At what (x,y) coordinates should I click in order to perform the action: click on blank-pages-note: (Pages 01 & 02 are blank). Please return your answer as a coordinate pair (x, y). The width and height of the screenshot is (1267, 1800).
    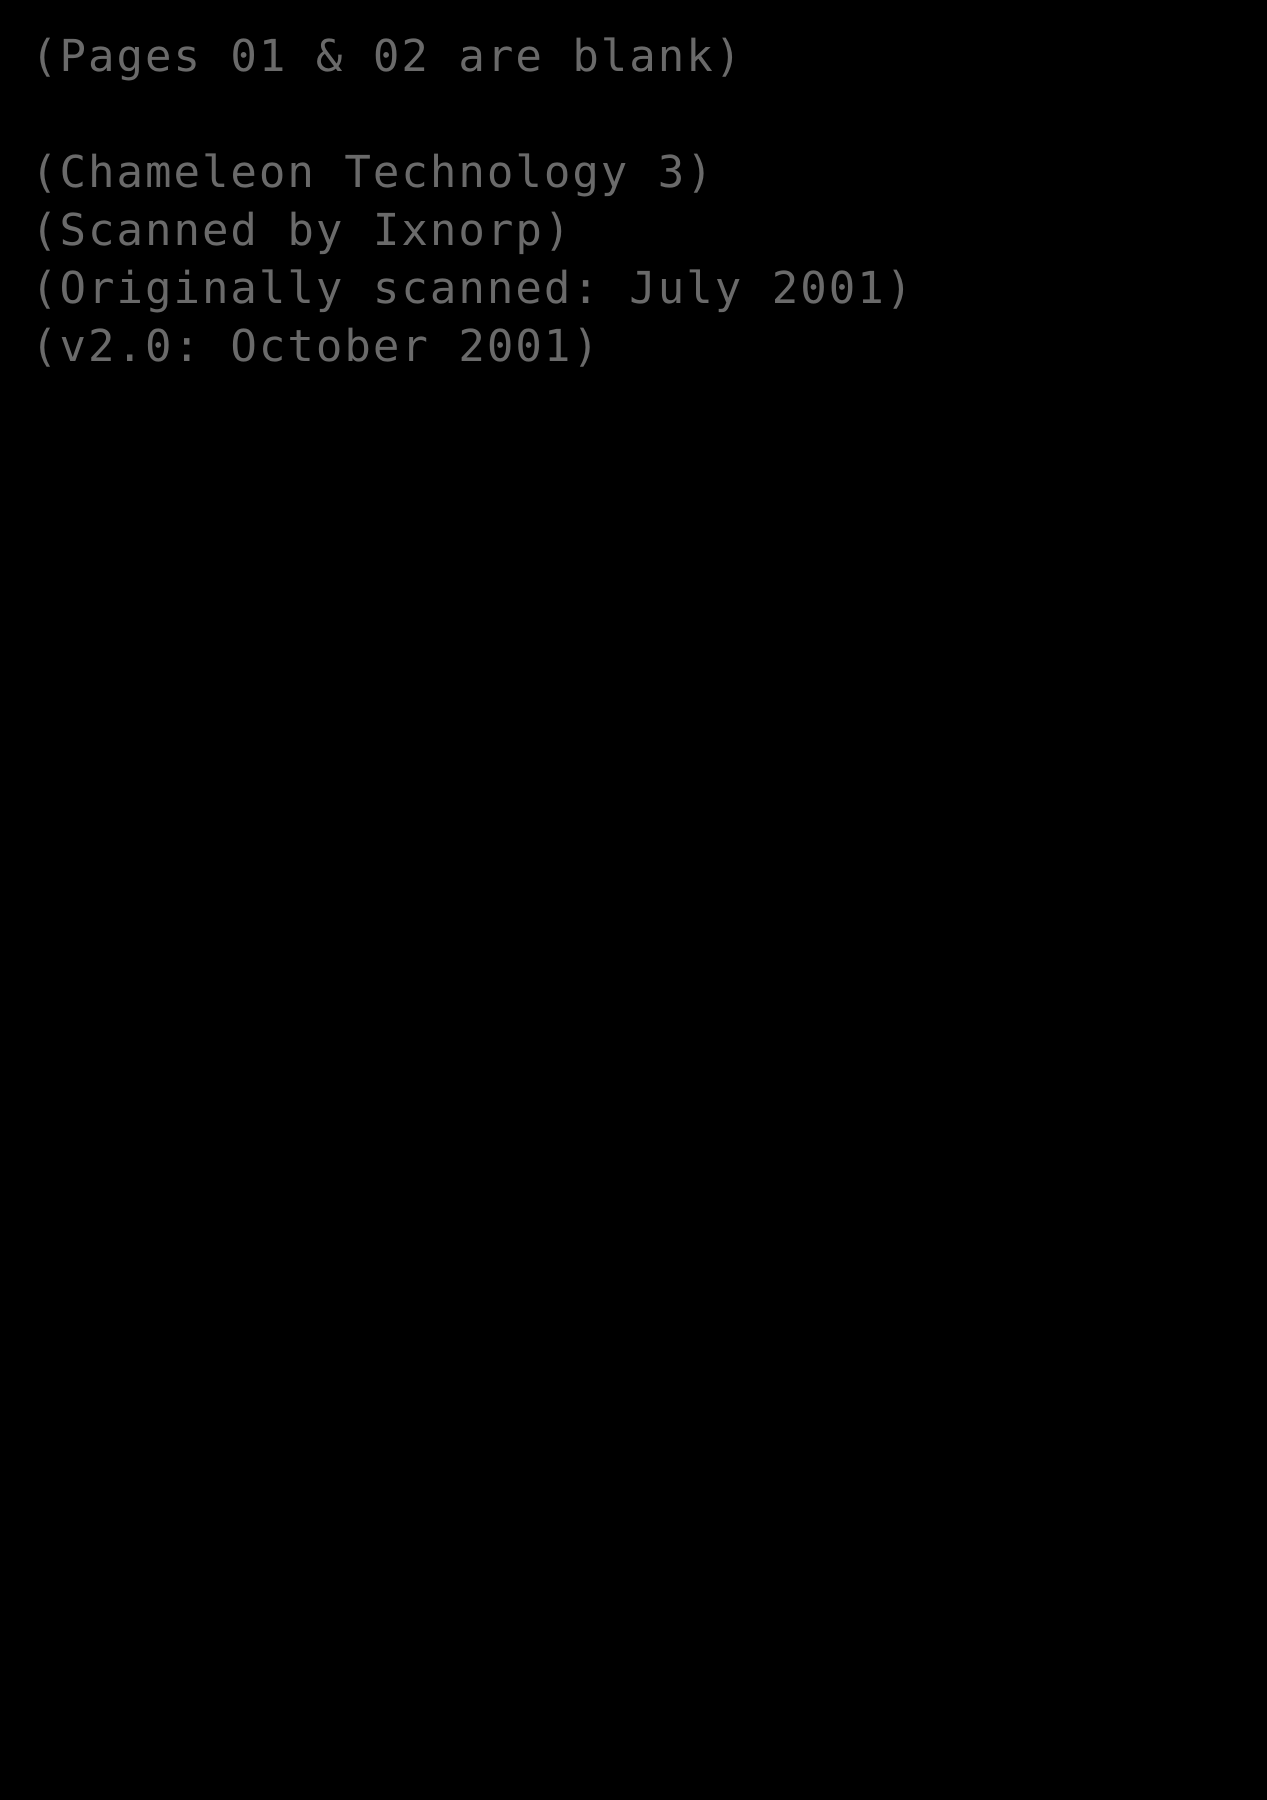
    Looking at the image, I should click on (387, 56).